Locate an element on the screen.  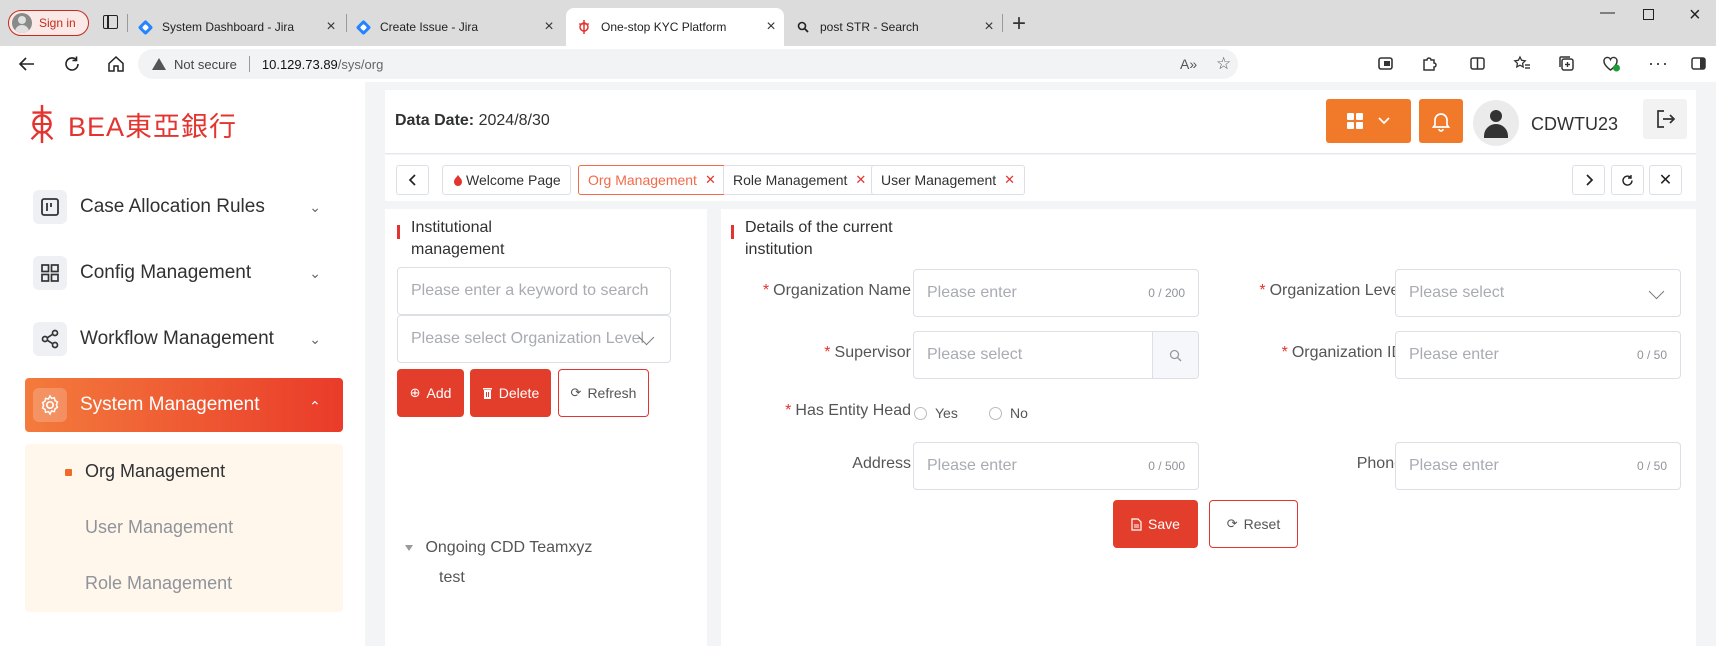
new-tab-button: + is located at coordinates (1019, 24).